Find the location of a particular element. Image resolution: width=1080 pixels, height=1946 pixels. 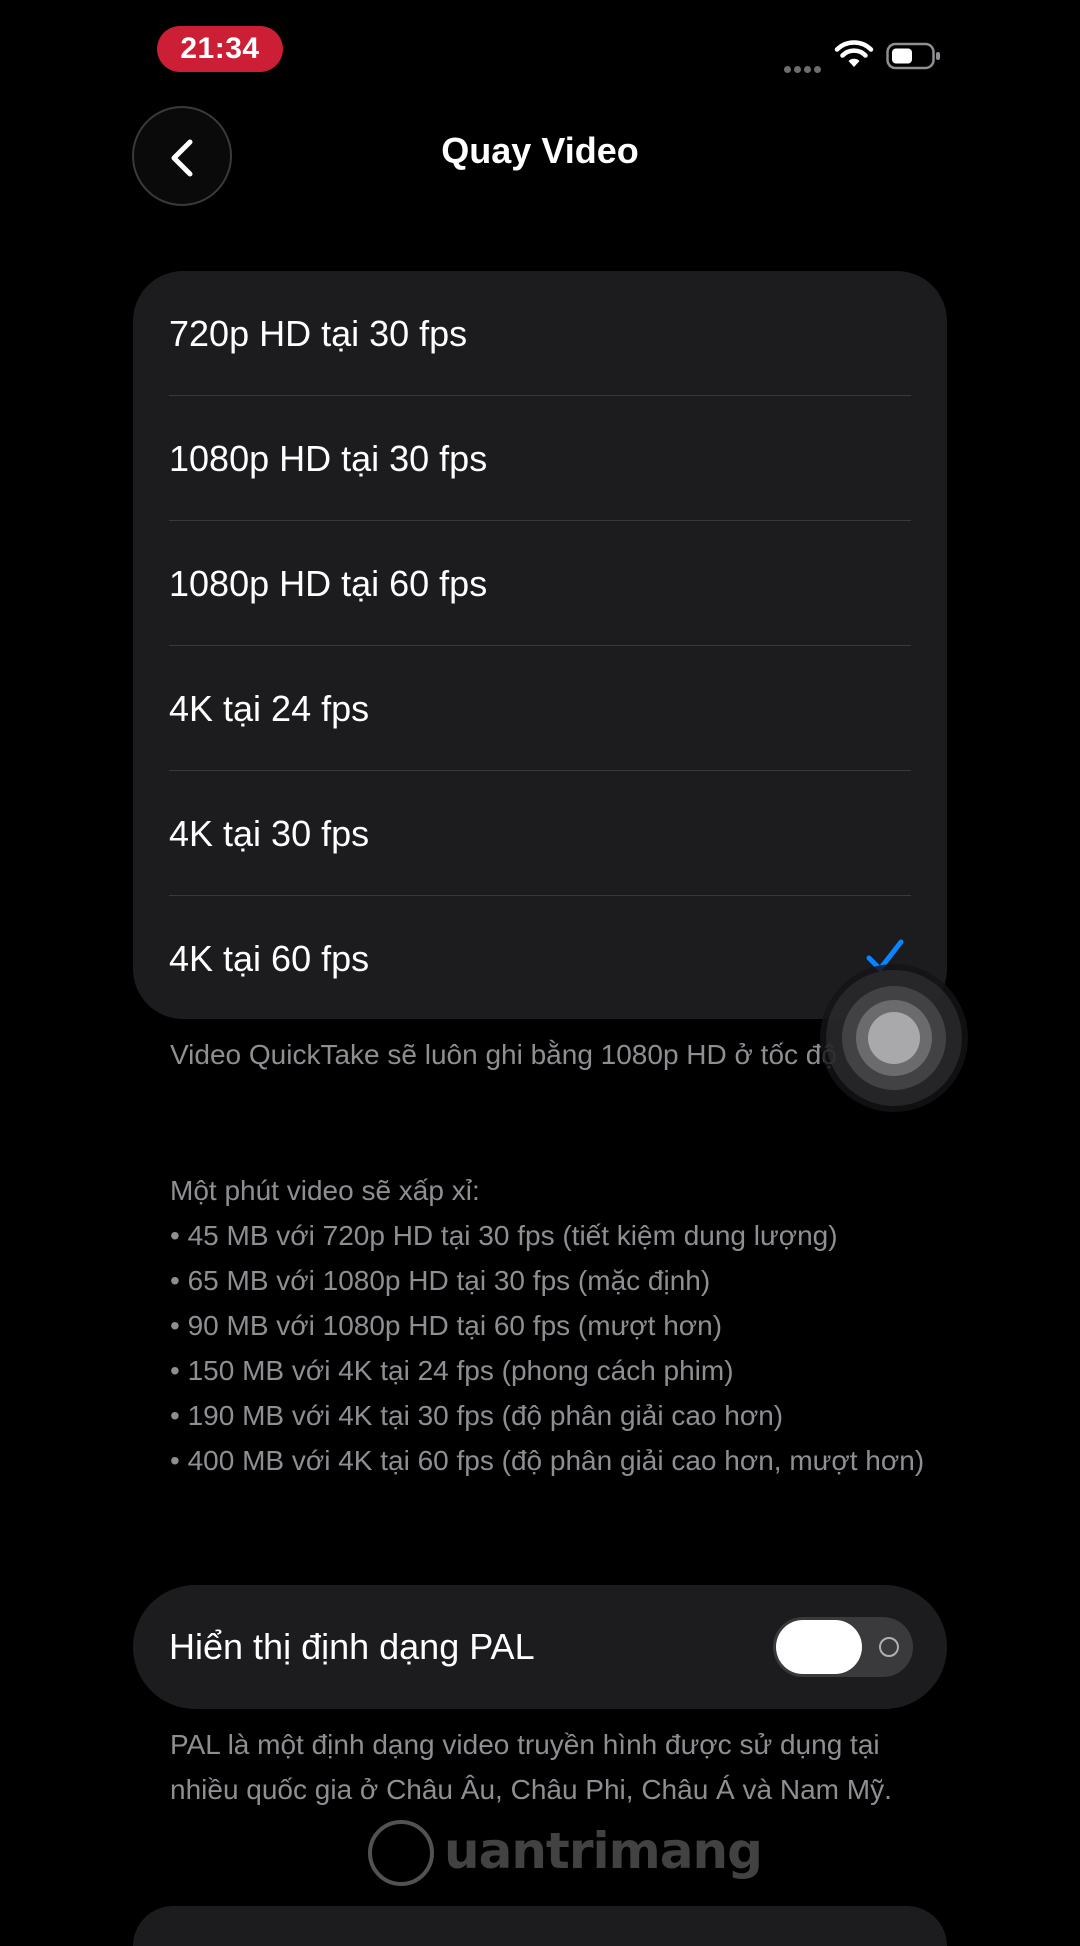

lightbulb-logo-icon is located at coordinates (401, 1853).